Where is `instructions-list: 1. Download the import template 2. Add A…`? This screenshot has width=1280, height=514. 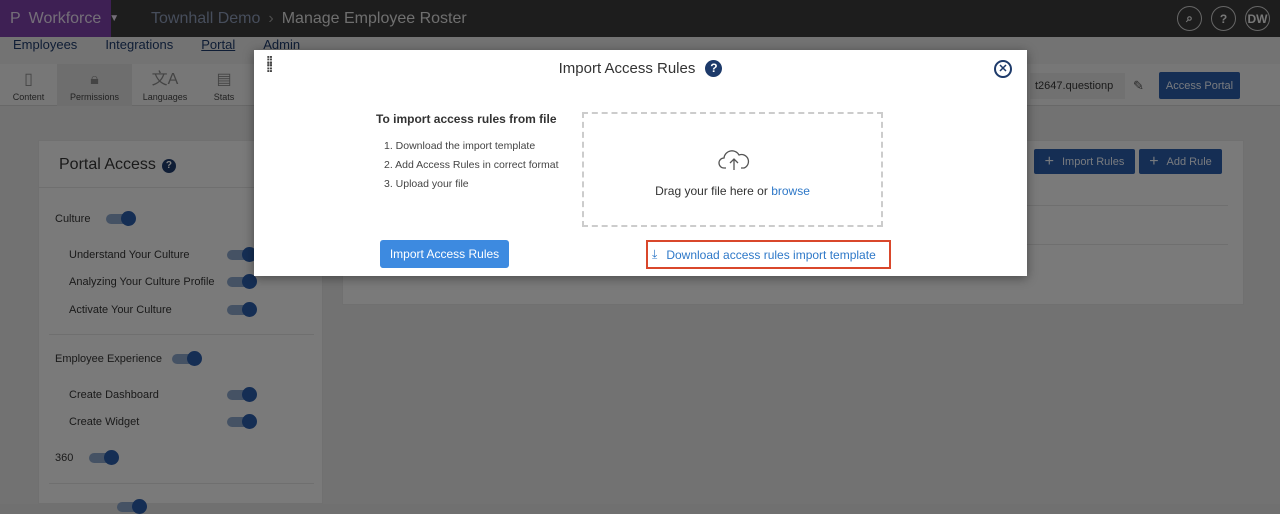 instructions-list: 1. Download the import template 2. Add A… is located at coordinates (471, 168).